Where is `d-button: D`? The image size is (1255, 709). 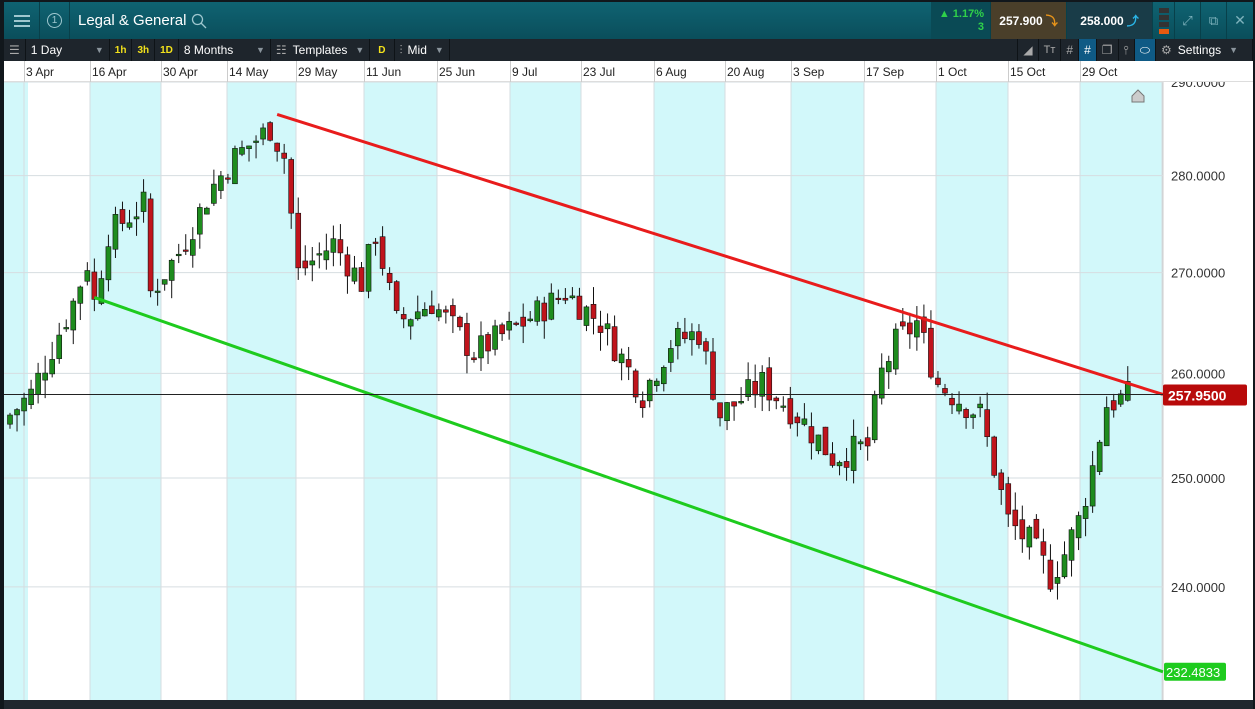
d-button: D is located at coordinates (382, 50).